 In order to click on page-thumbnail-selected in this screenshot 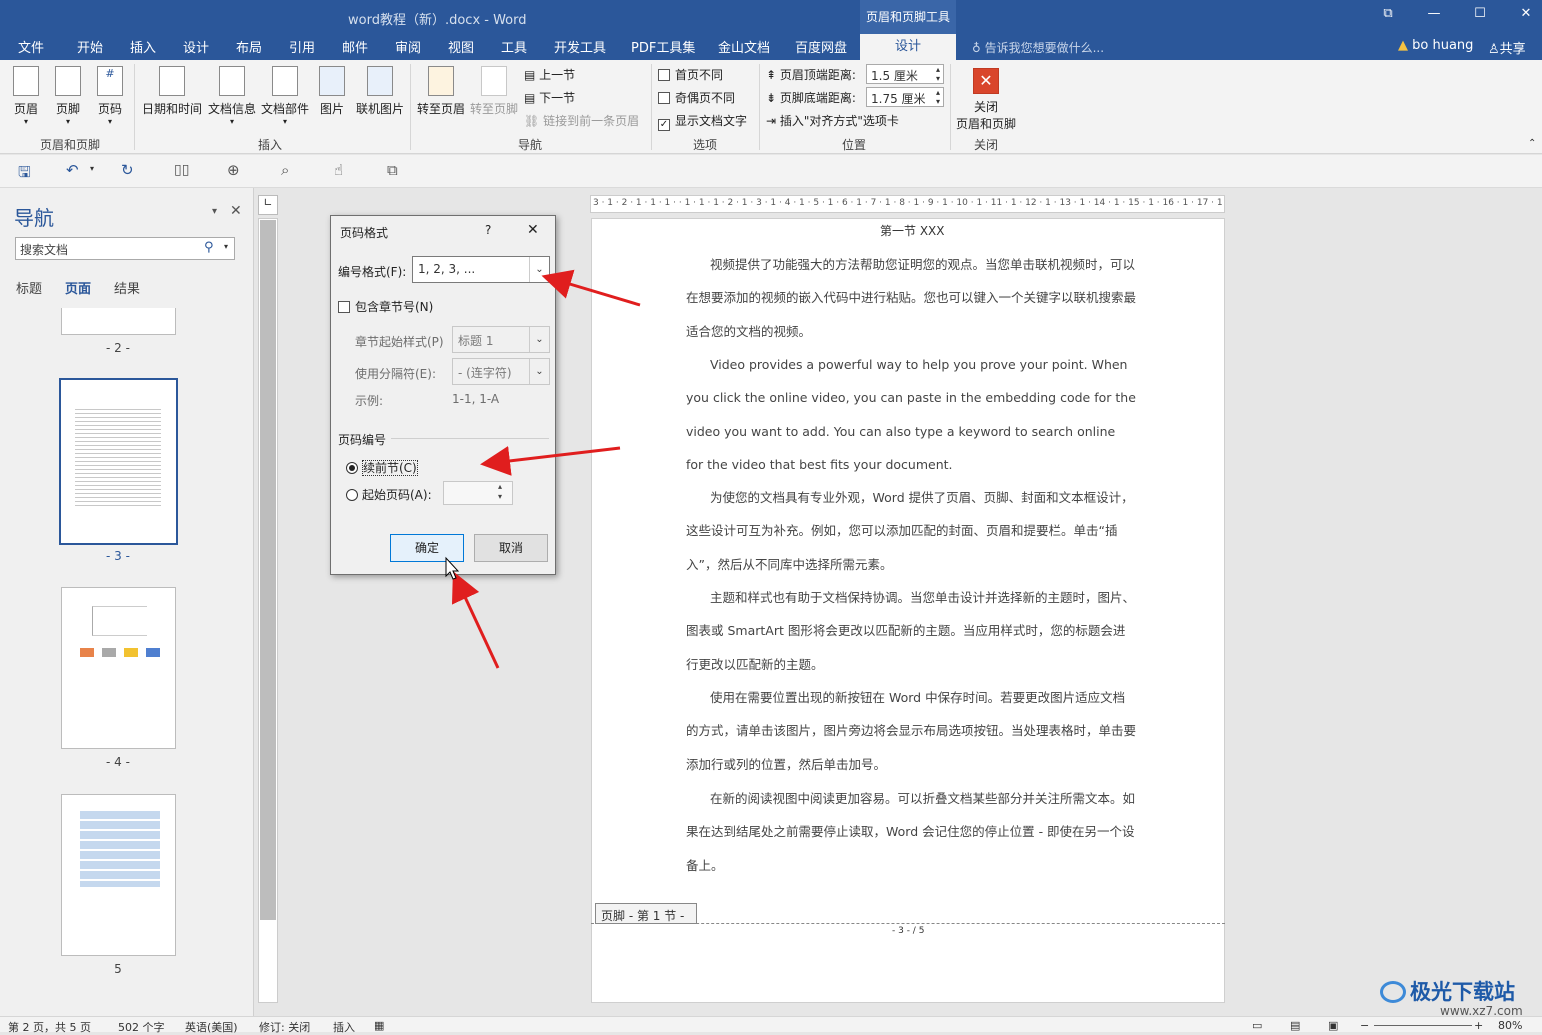, I will do `click(118, 461)`.